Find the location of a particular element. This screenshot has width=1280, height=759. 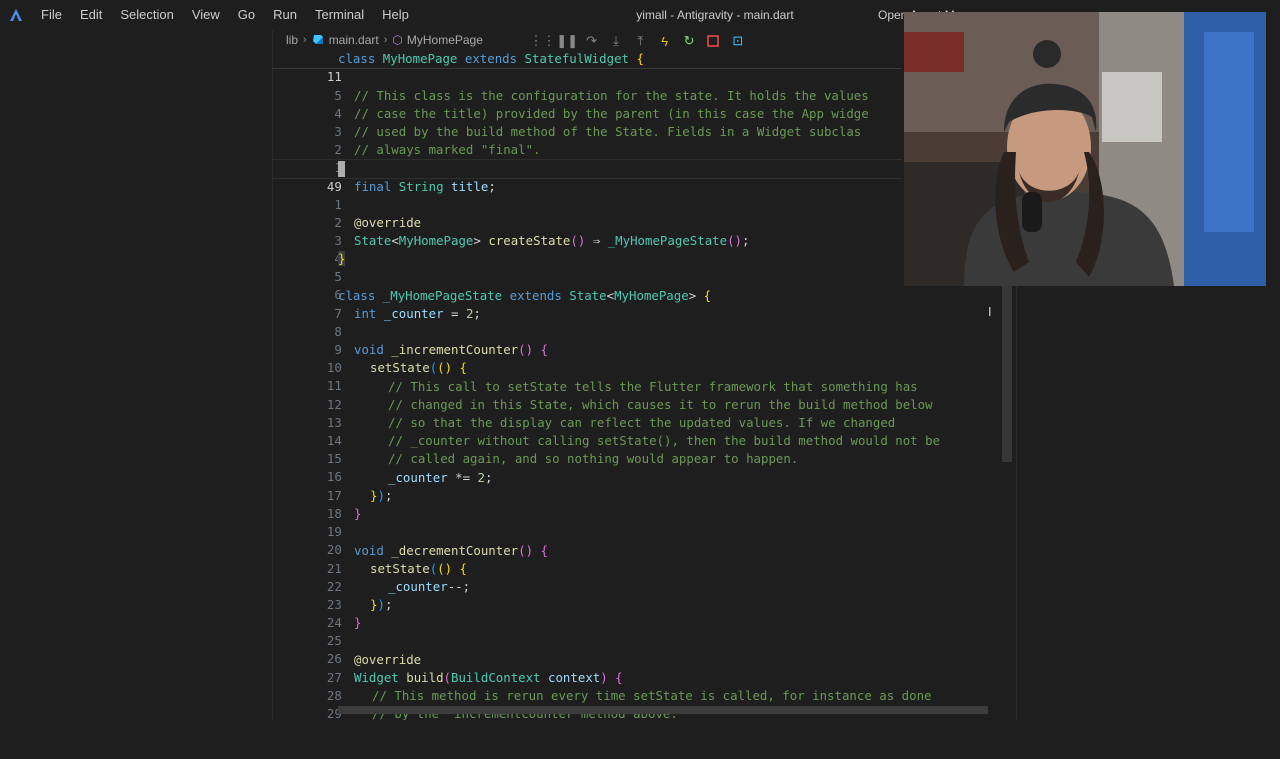

debug-toolbar: ⋮⋮ ❚❚ ↷ ⤓ ⤒ ϟ ↻ ⊡ is located at coordinates (640, 41).